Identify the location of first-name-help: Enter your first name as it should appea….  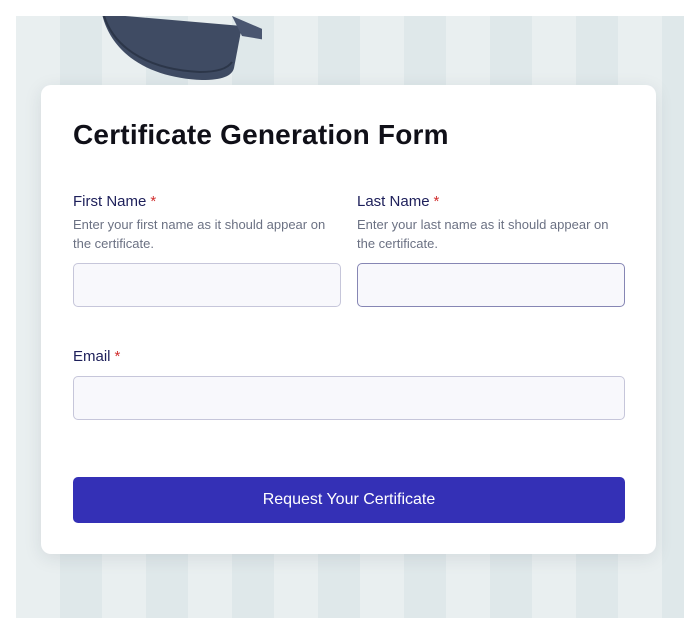
(199, 234).